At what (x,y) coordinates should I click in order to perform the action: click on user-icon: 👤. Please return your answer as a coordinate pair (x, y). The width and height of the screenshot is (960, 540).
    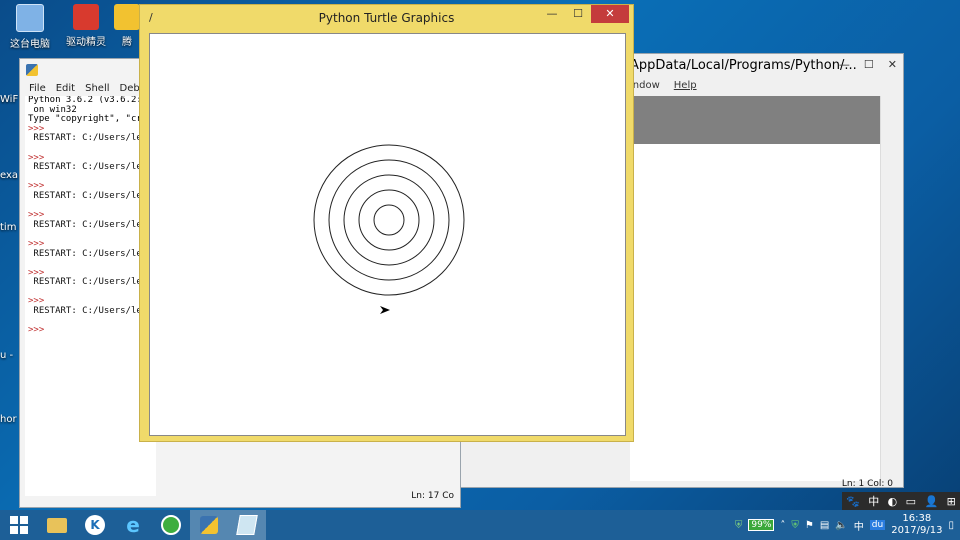
    Looking at the image, I should click on (931, 501).